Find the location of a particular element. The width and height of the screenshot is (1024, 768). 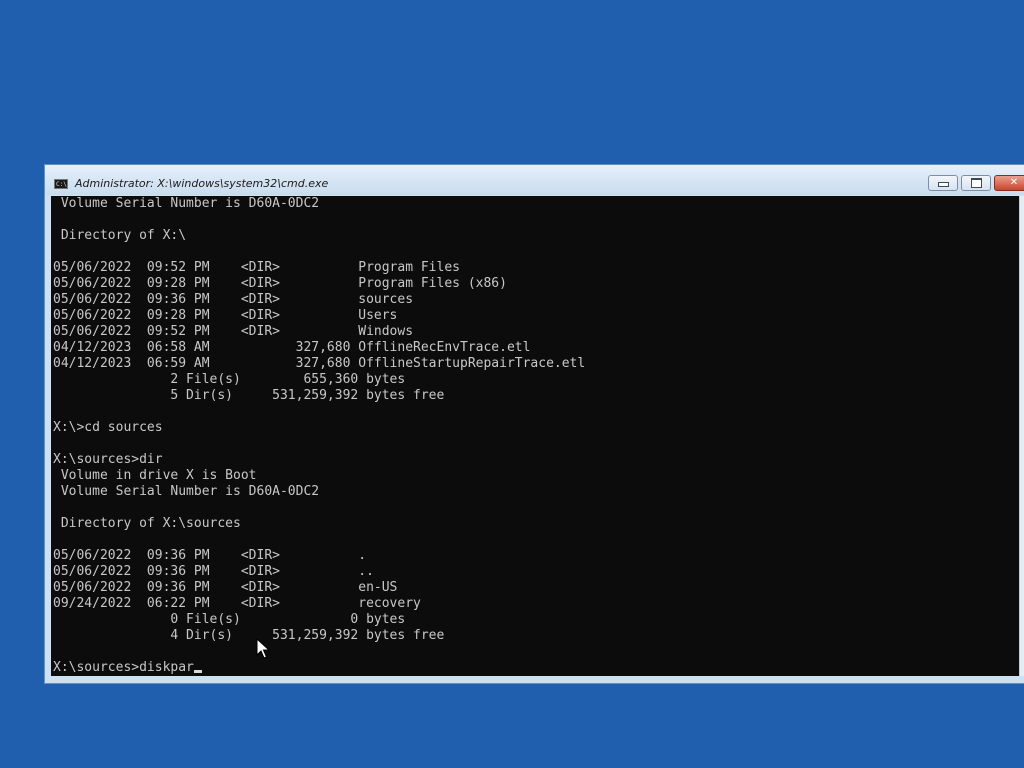

console-line: 0 File(s) 0 bytes is located at coordinates (229, 619).